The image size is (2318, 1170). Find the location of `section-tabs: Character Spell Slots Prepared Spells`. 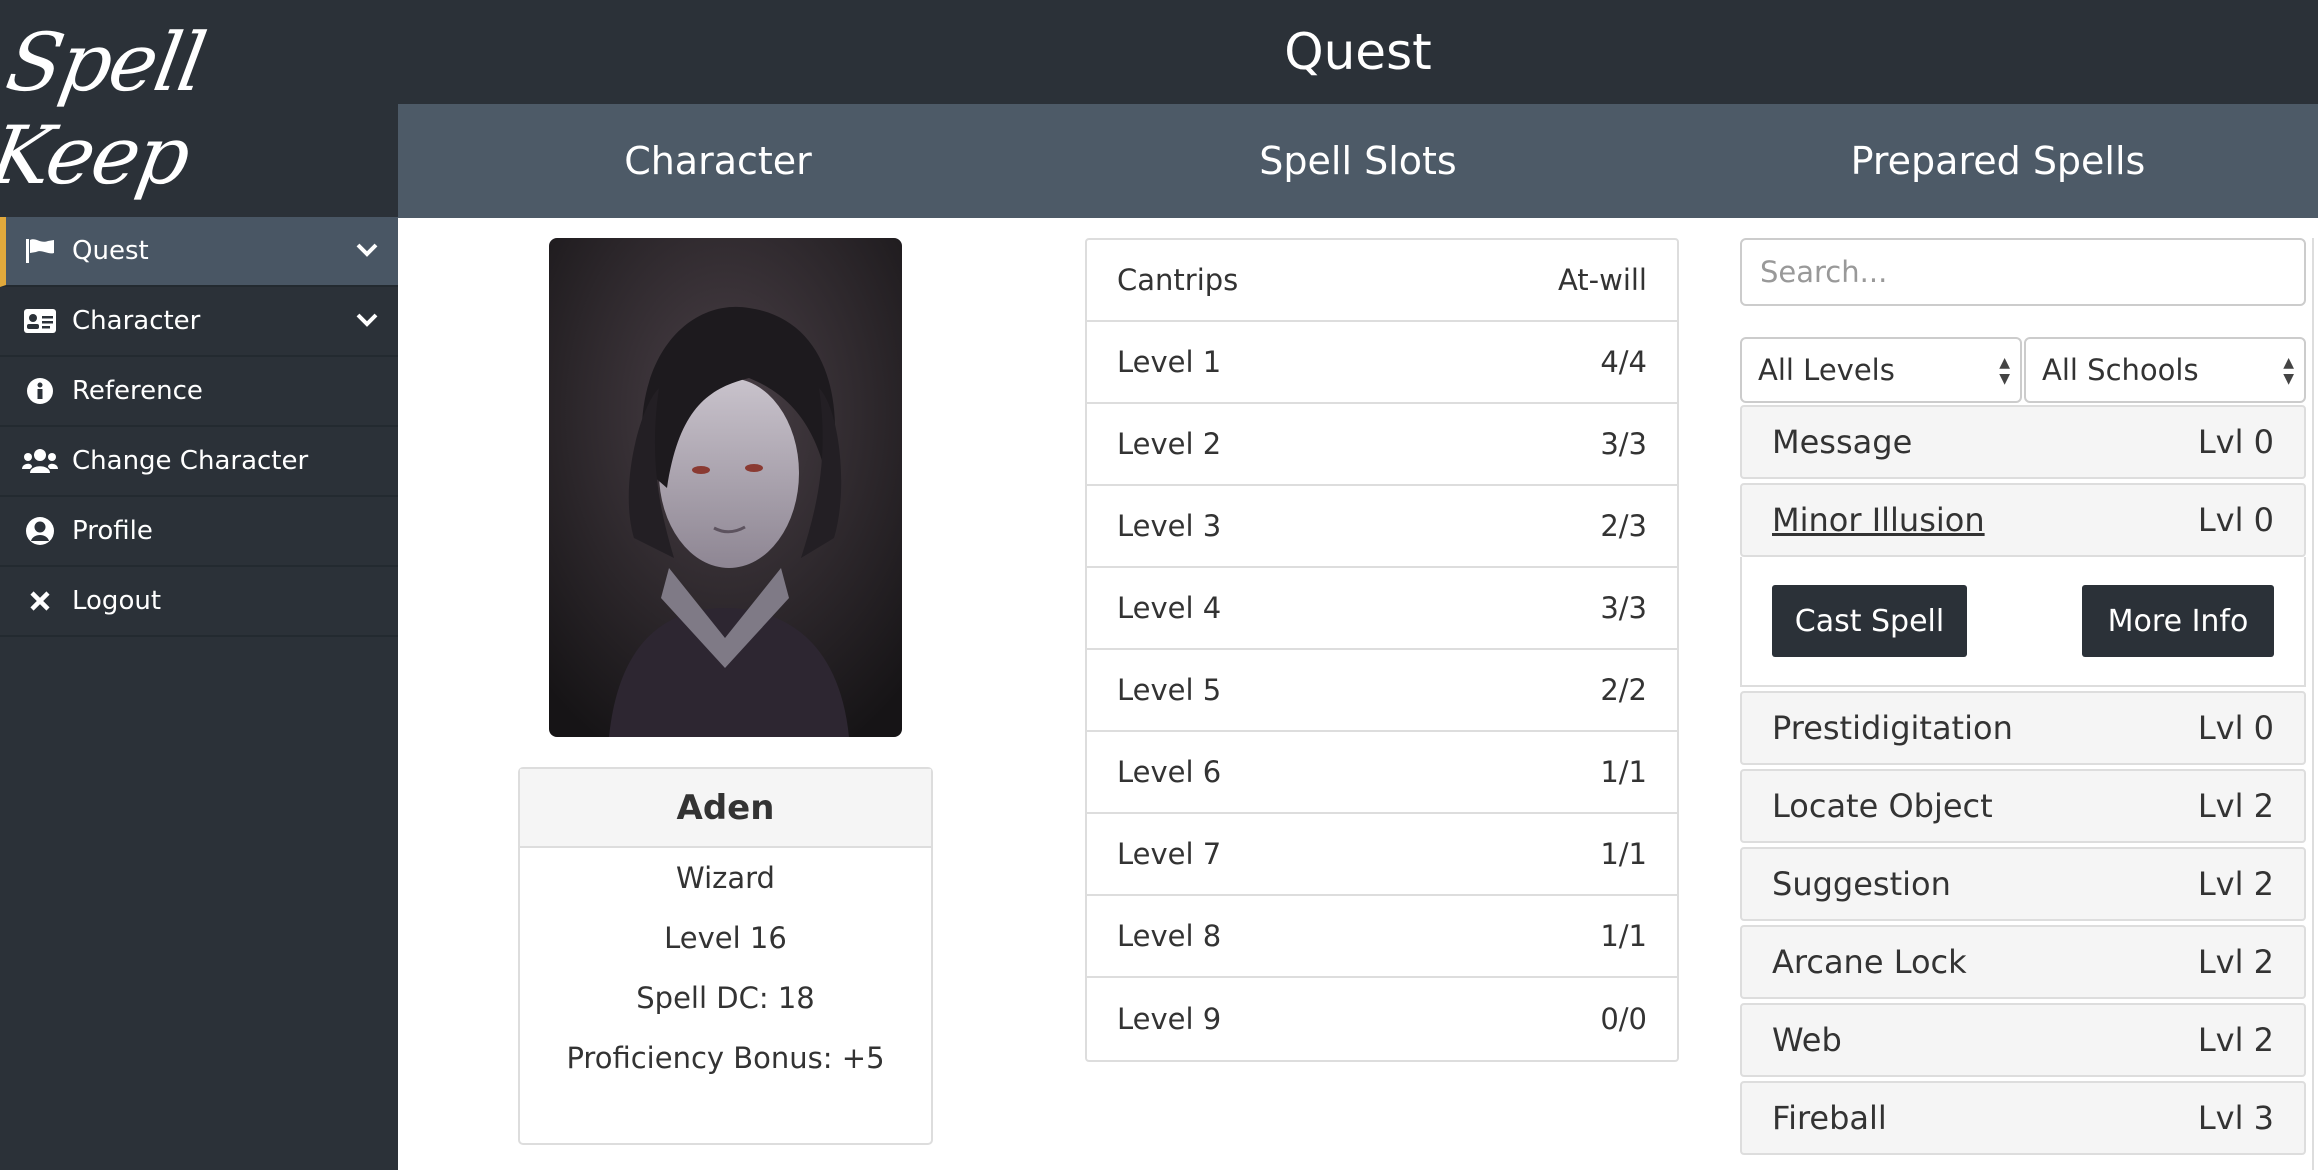

section-tabs: Character Spell Slots Prepared Spells is located at coordinates (1358, 161).